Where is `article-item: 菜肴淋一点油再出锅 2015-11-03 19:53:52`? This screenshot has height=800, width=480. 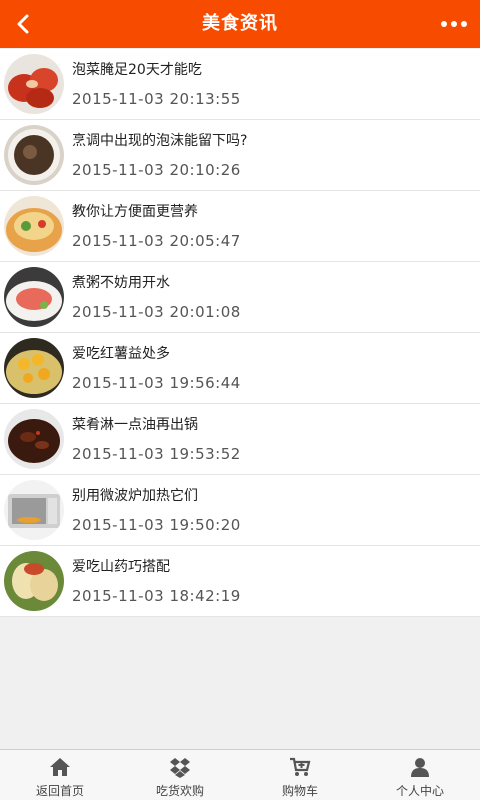 article-item: 菜肴淋一点油再出锅 2015-11-03 19:53:52 is located at coordinates (240, 439).